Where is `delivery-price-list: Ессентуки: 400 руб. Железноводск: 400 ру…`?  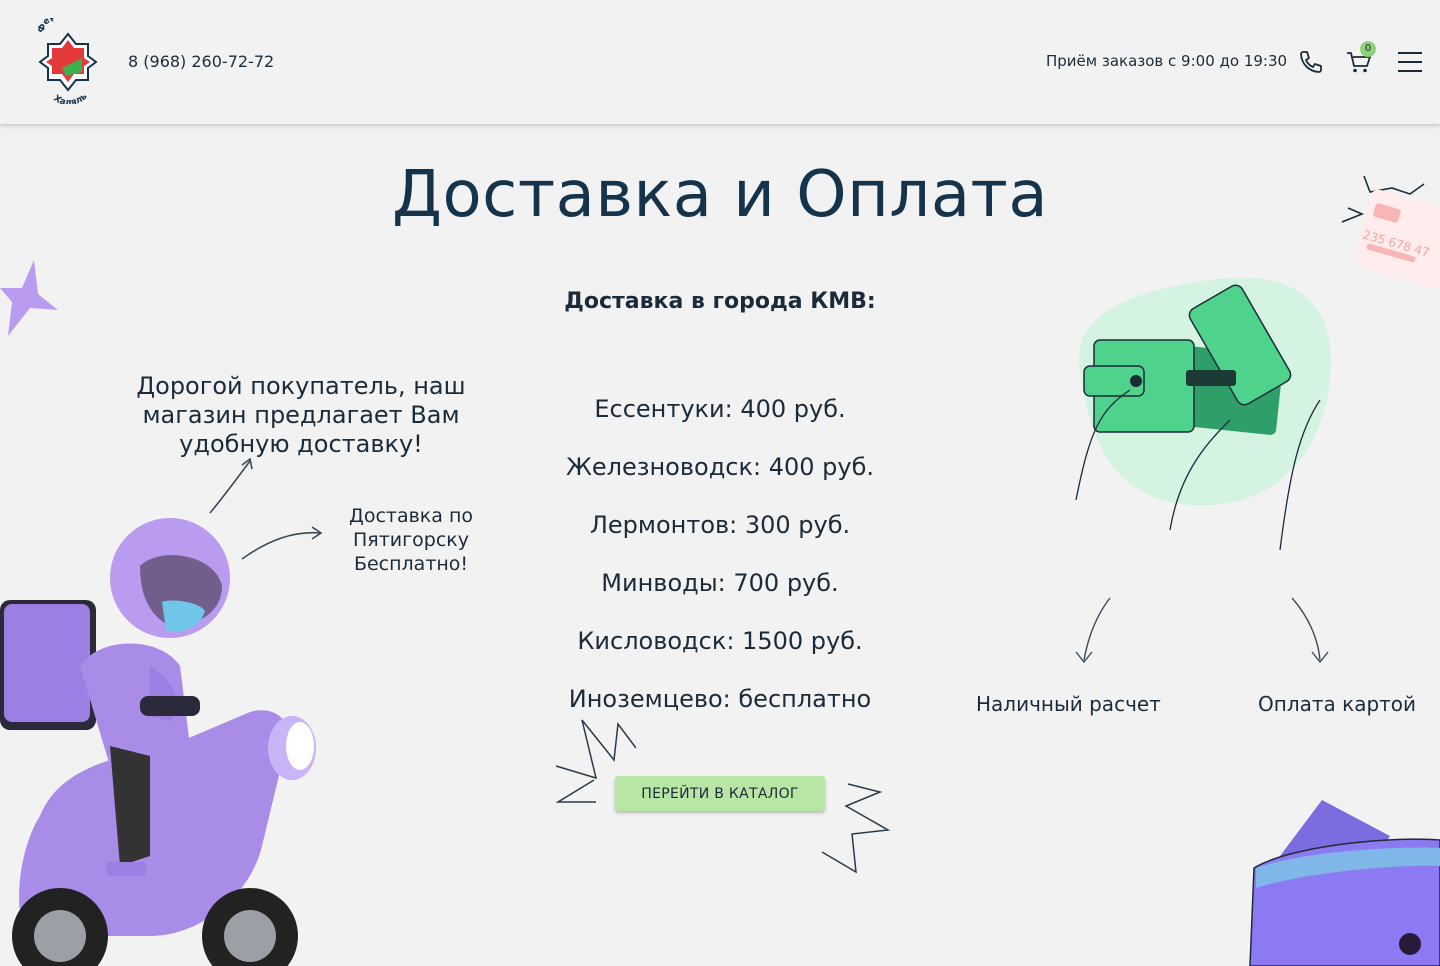 delivery-price-list: Ессентуки: 400 руб. Железноводск: 400 ру… is located at coordinates (720, 564).